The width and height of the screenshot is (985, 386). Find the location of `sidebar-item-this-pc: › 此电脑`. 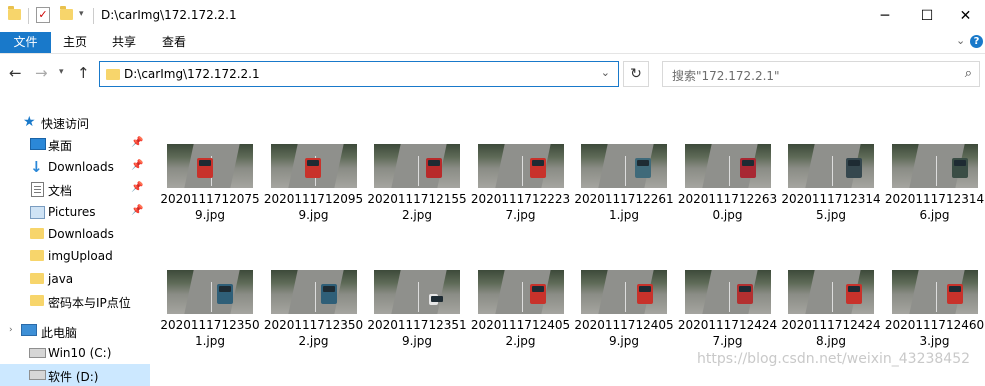

sidebar-item-this-pc: › 此电脑 is located at coordinates (75, 331).